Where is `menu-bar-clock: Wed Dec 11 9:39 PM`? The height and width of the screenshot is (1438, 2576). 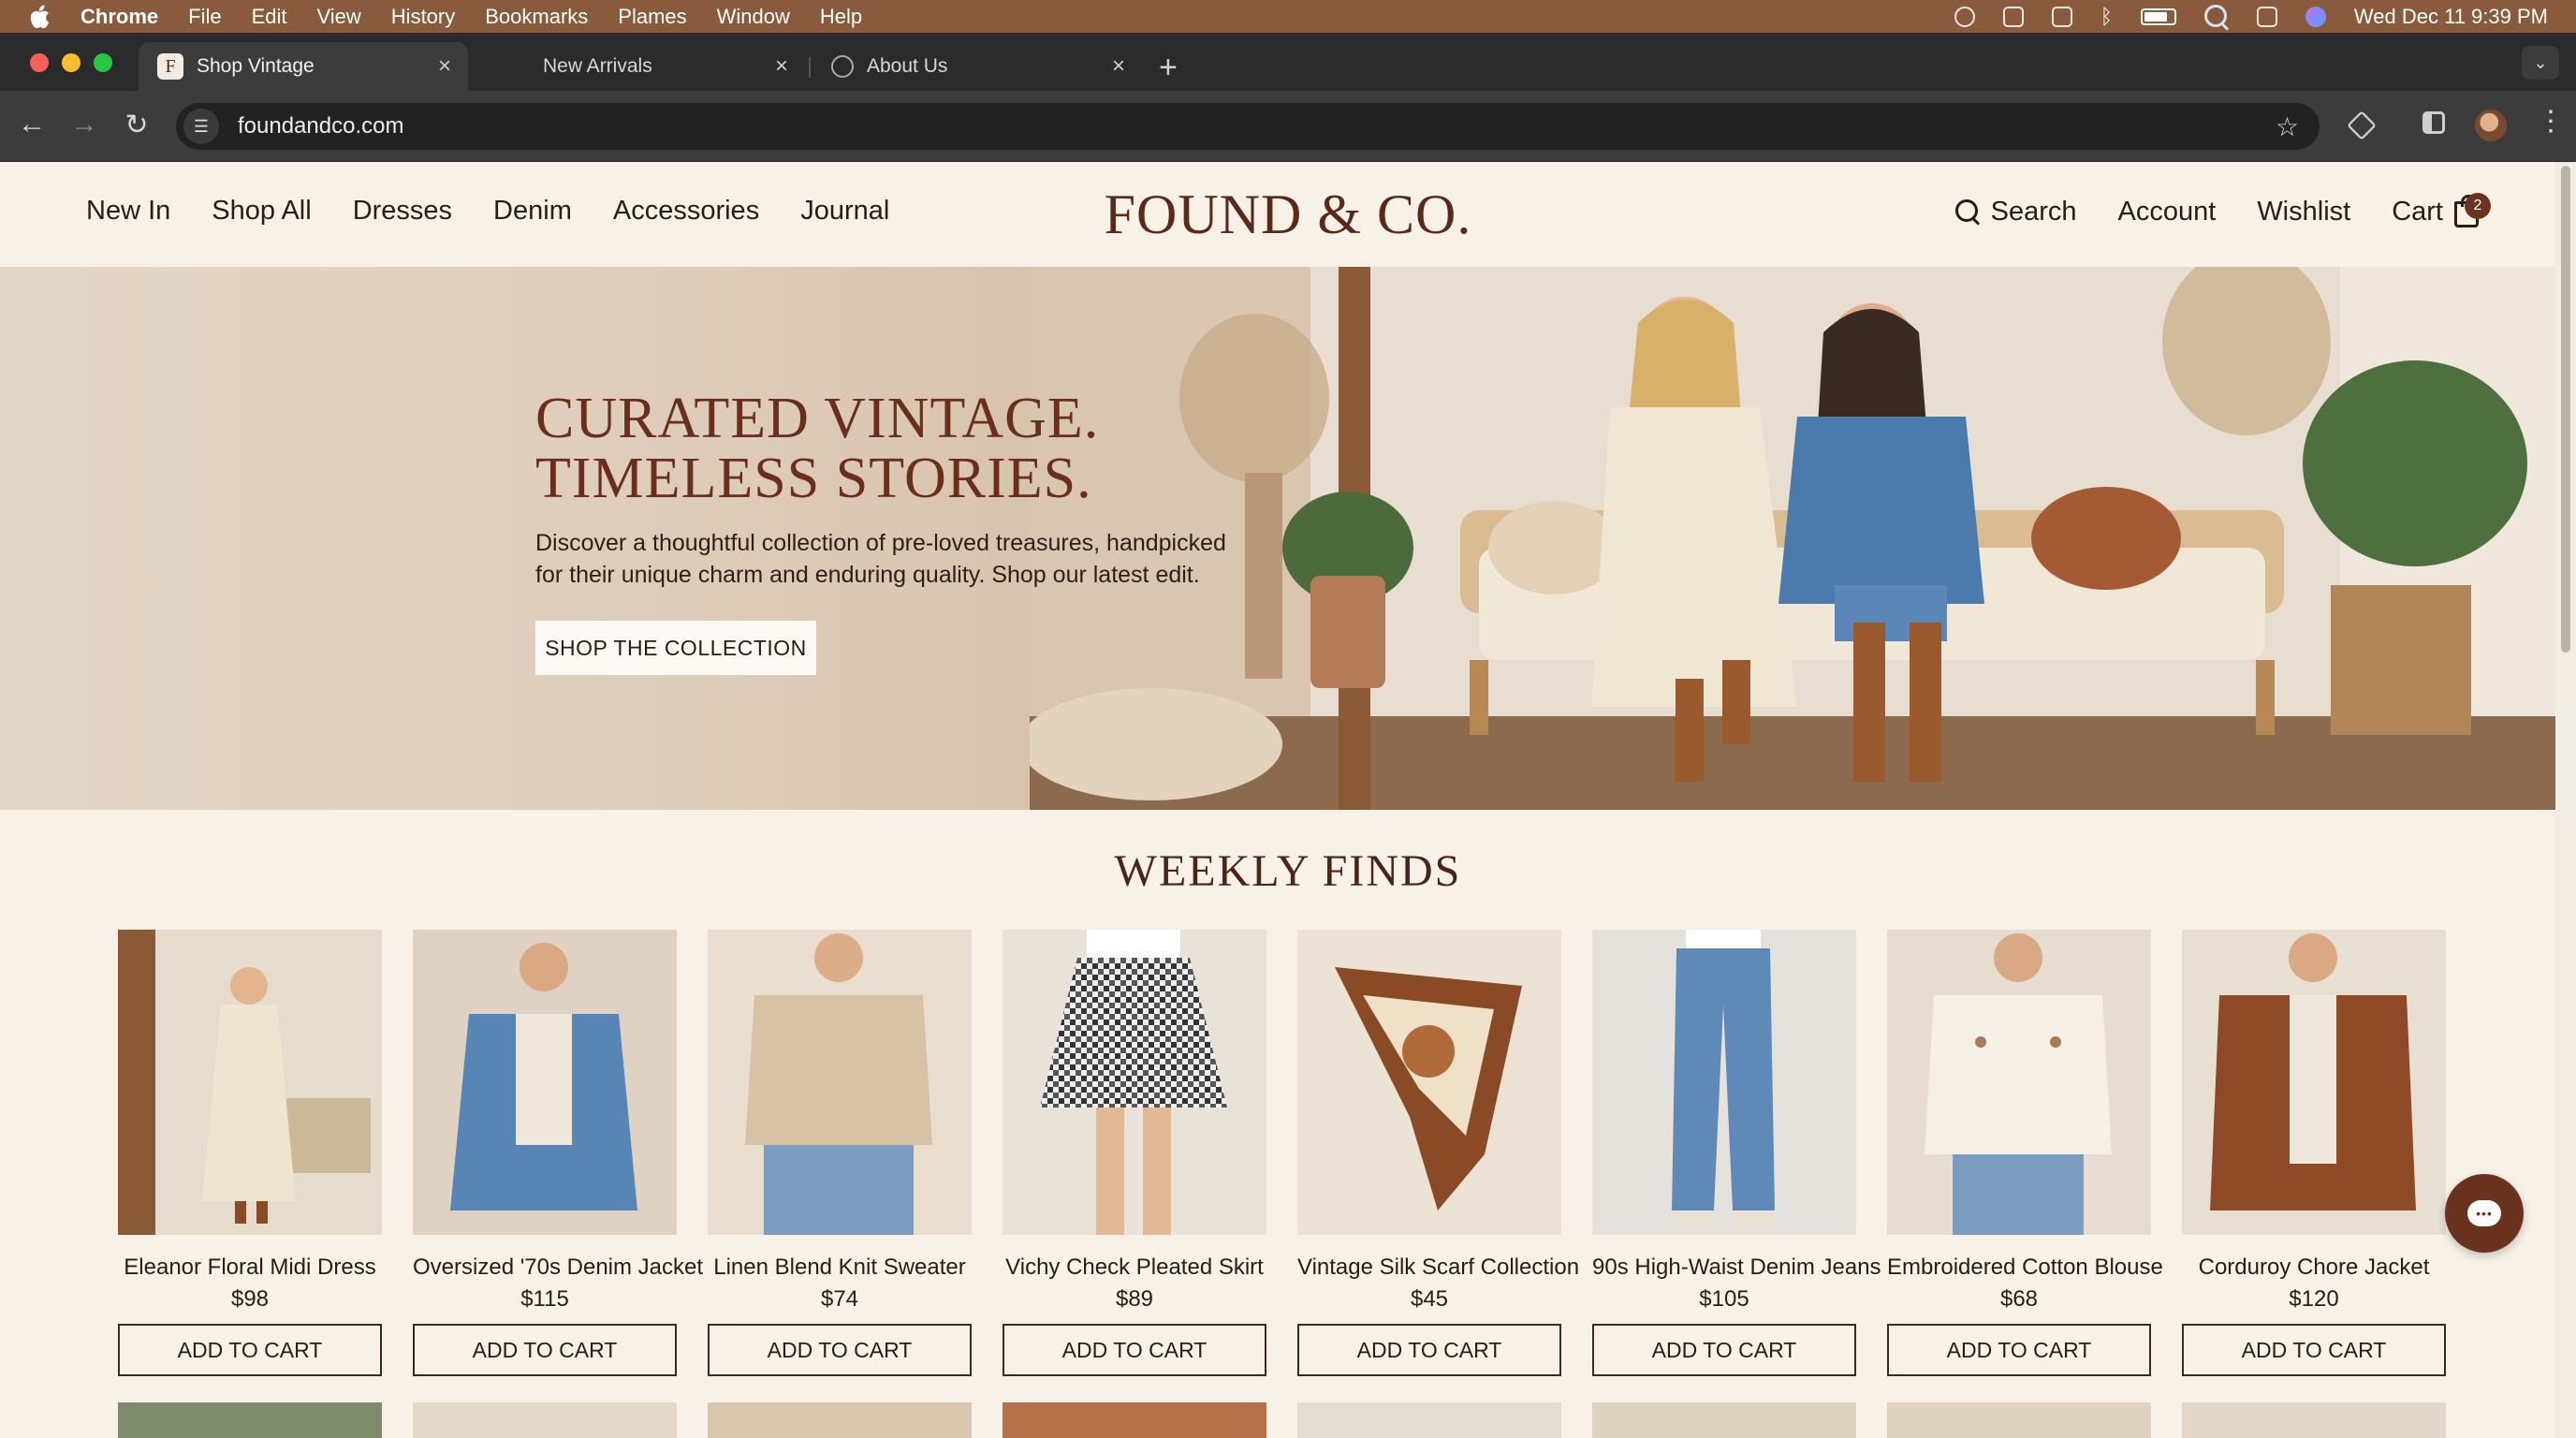 menu-bar-clock: Wed Dec 11 9:39 PM is located at coordinates (2451, 17).